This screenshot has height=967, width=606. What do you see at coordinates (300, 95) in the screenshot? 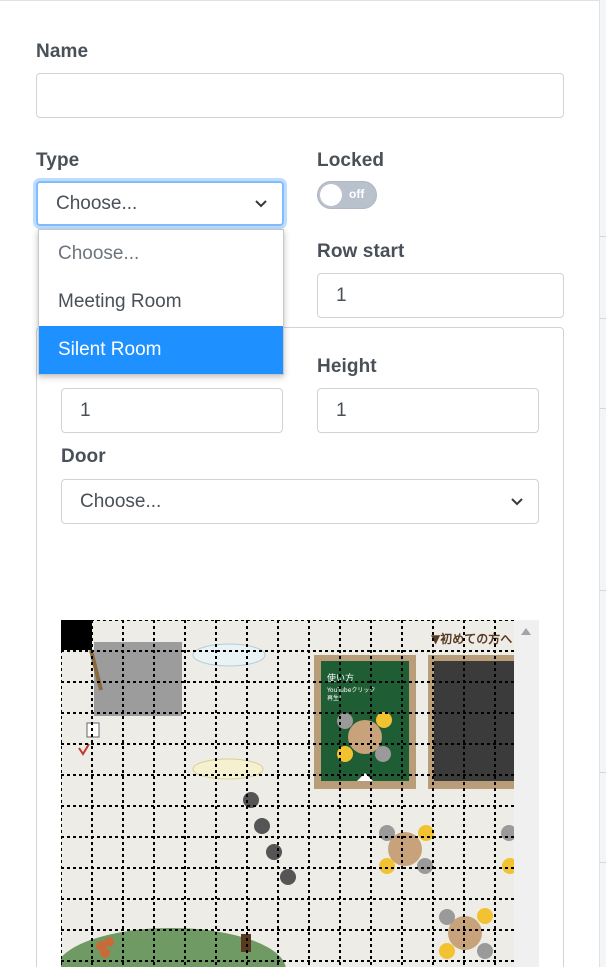
I see `name-input` at bounding box center [300, 95].